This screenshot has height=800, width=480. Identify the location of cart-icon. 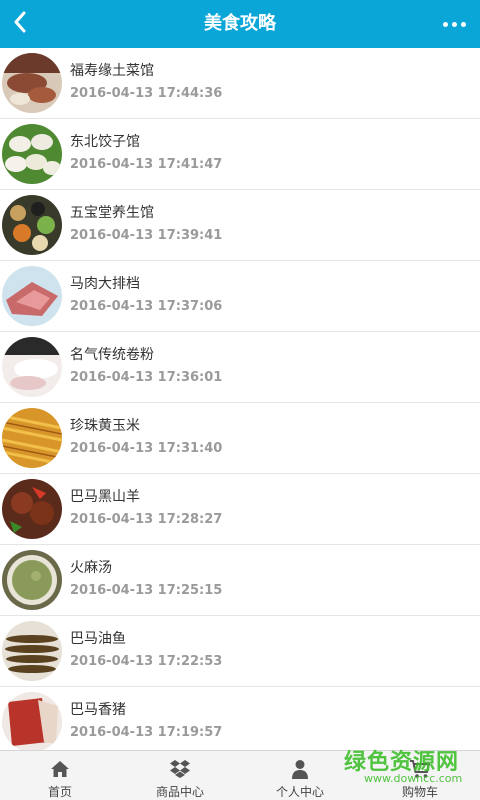
(420, 769).